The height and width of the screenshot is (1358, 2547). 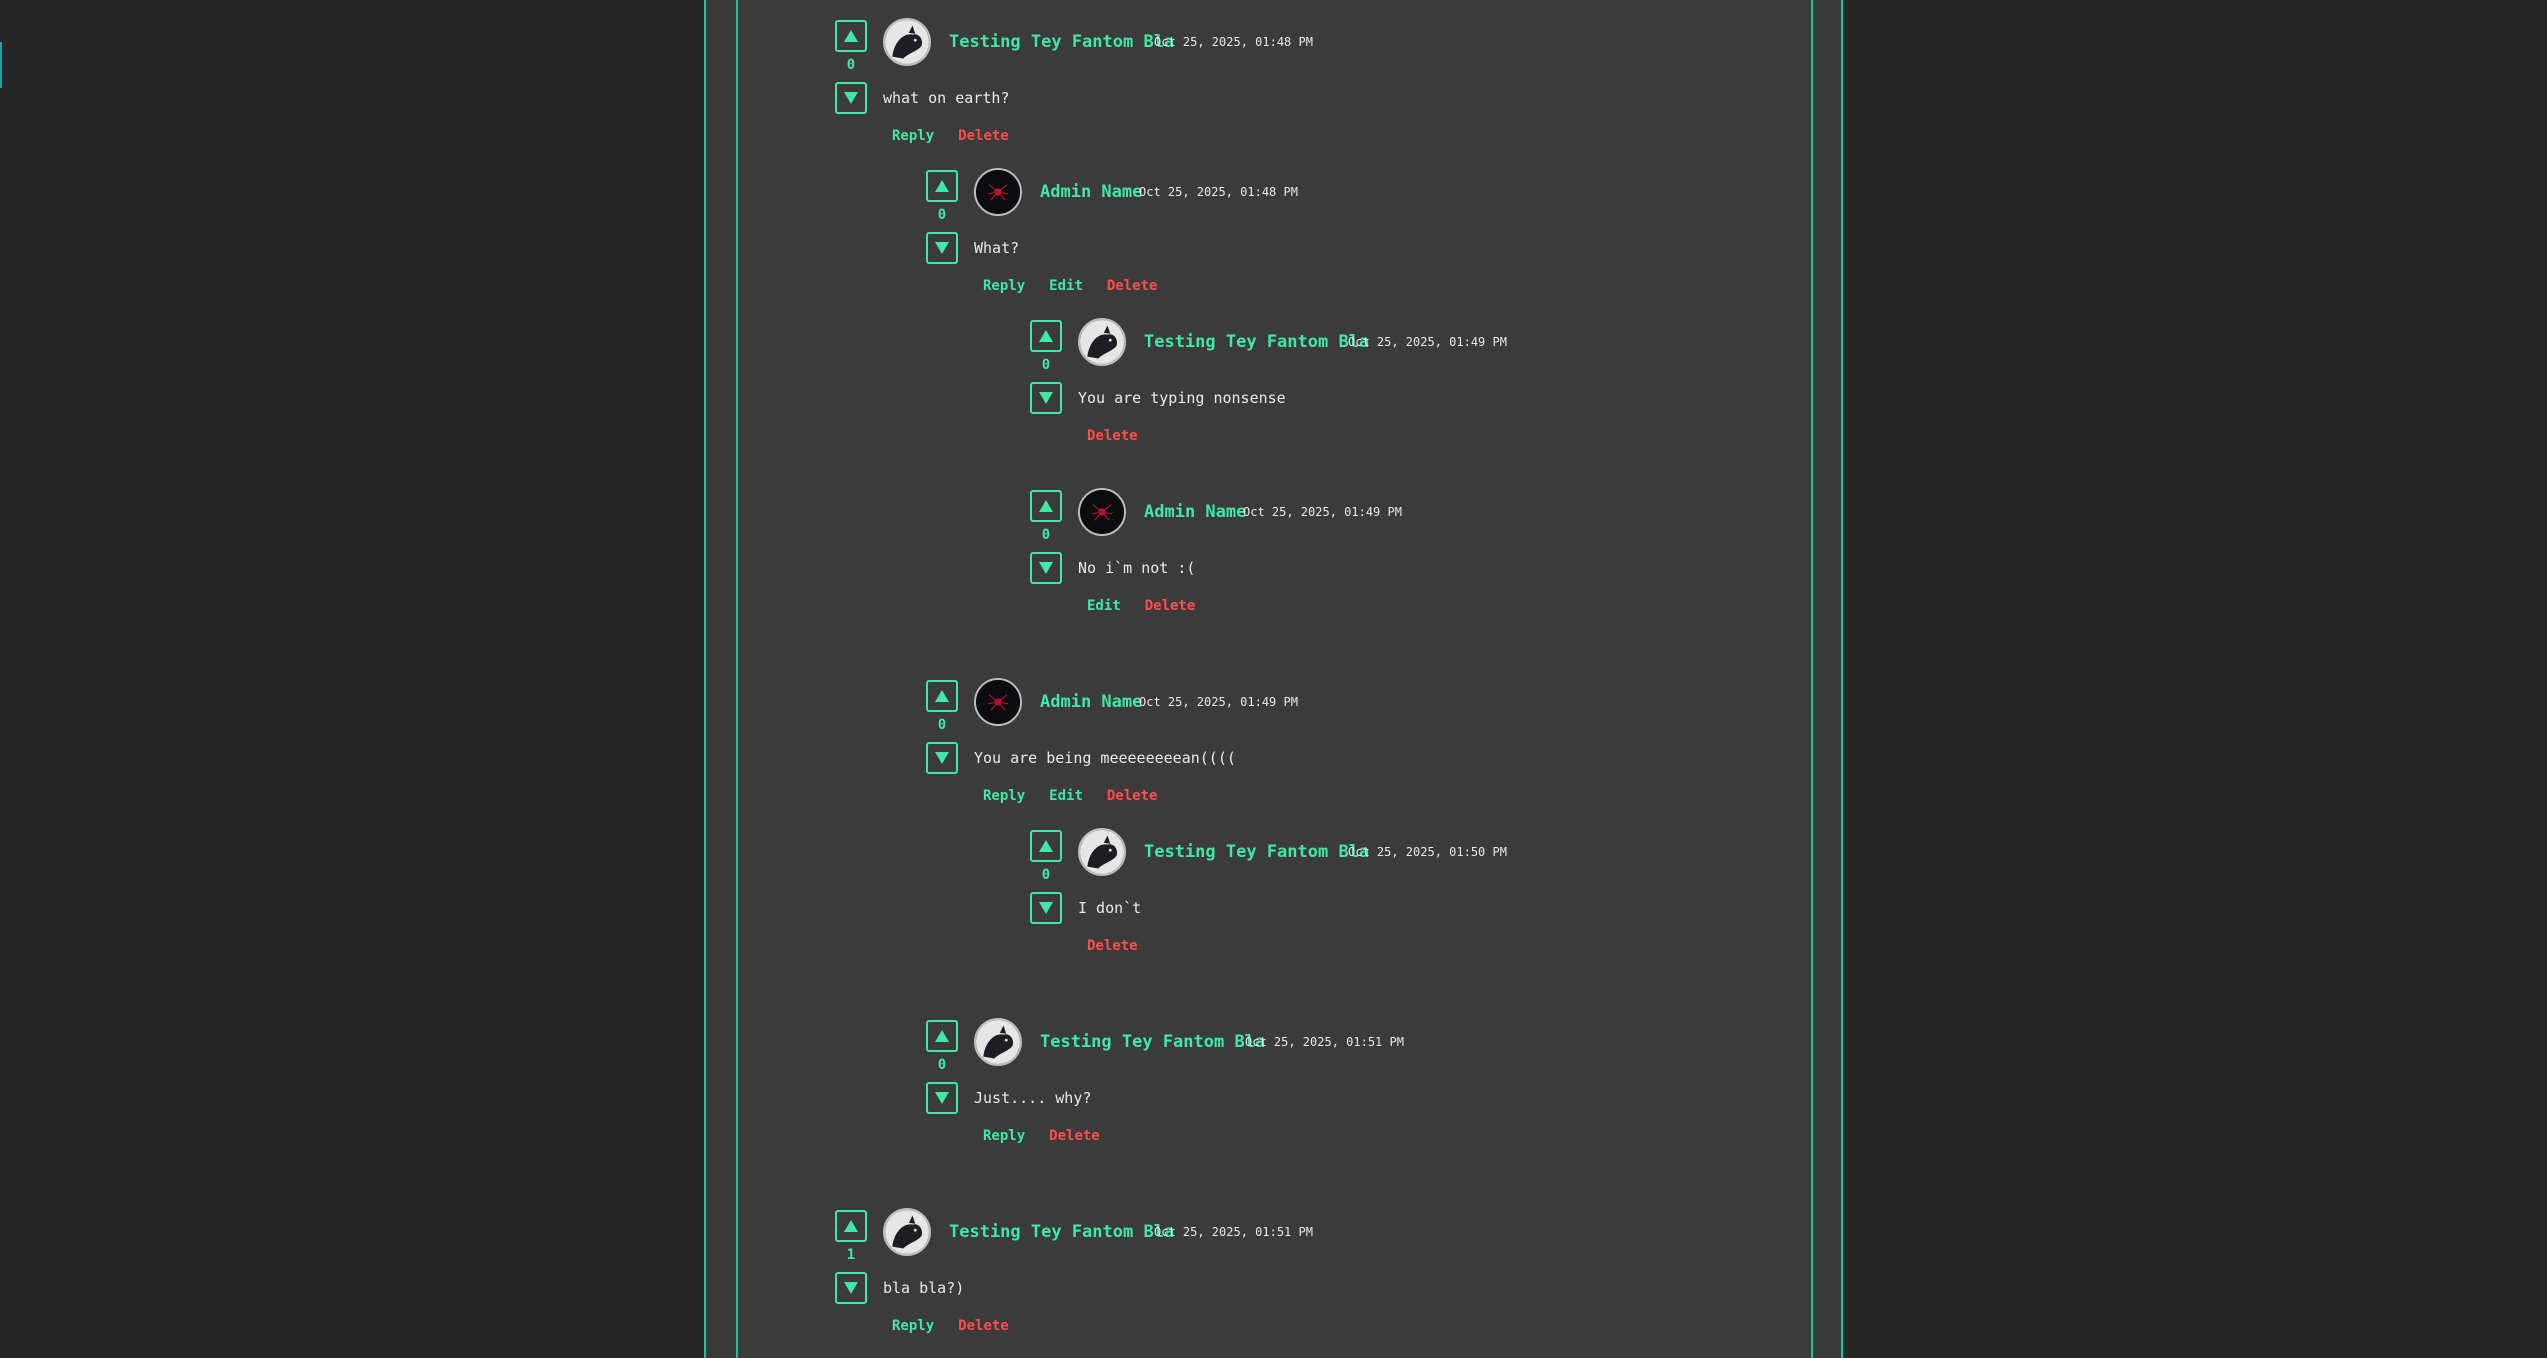 I want to click on comment-text: You are being meeeeeeeean((((, so click(x=1105, y=758).